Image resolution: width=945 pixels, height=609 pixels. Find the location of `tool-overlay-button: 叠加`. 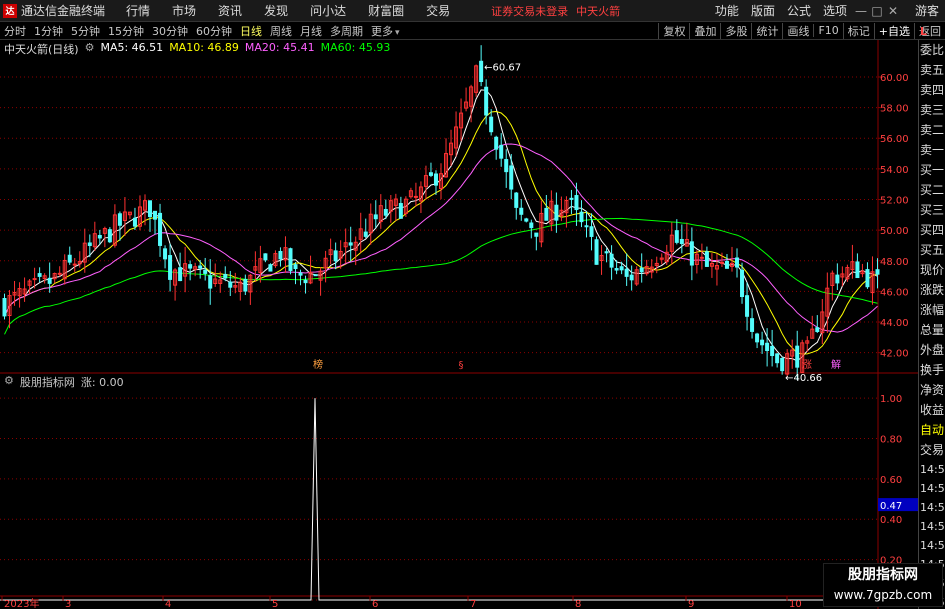

tool-overlay-button: 叠加 is located at coordinates (704, 30).